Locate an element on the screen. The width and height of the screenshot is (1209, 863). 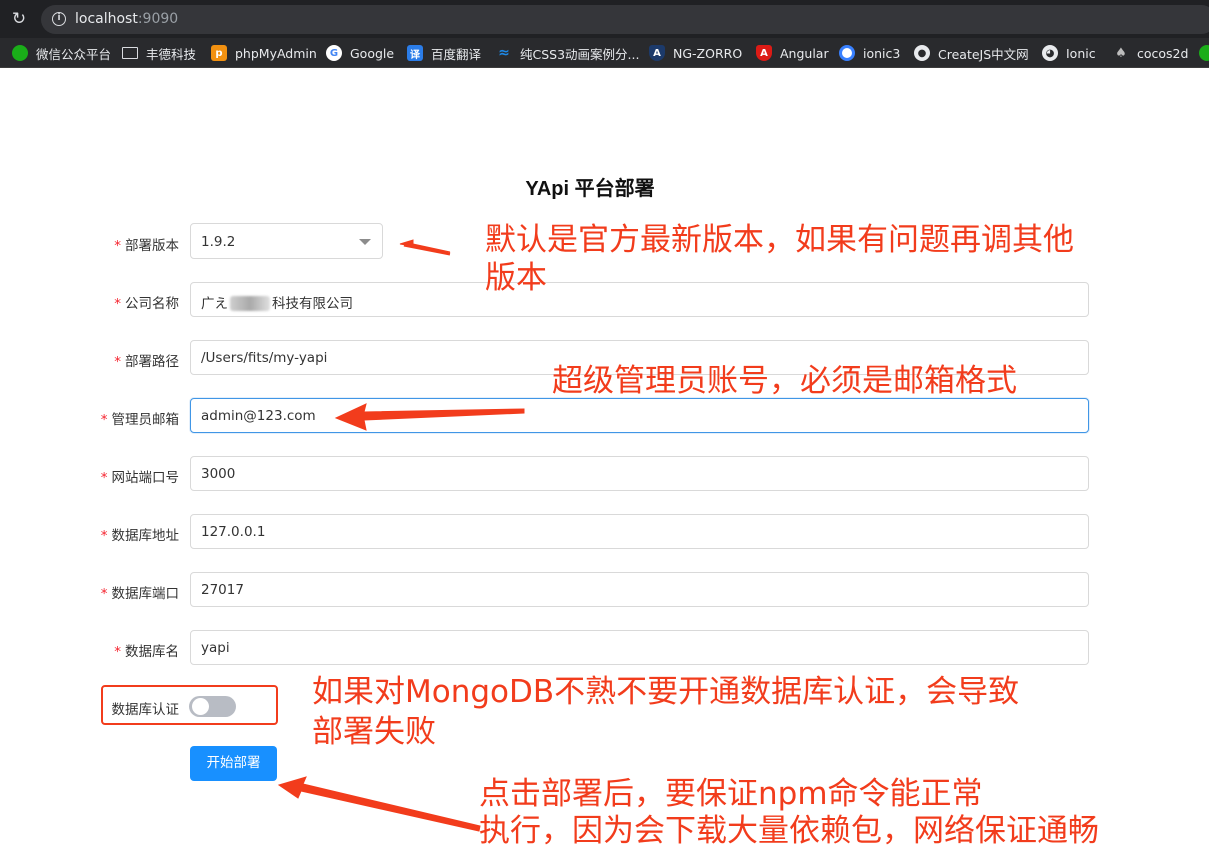
bookmark-label: 微信公众平台 is located at coordinates (74, 54).